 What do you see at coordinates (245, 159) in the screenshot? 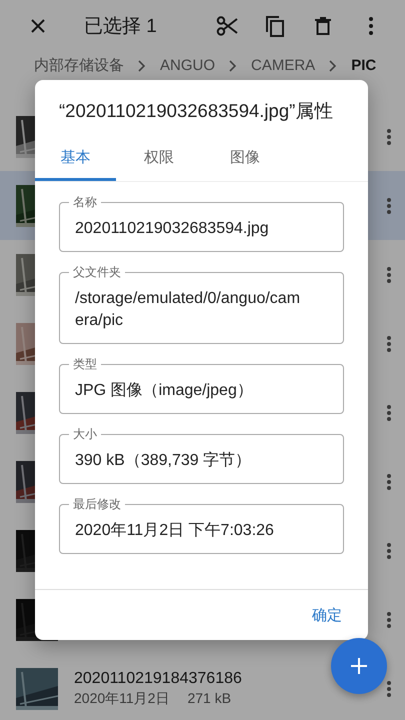
I see `tab: 图像` at bounding box center [245, 159].